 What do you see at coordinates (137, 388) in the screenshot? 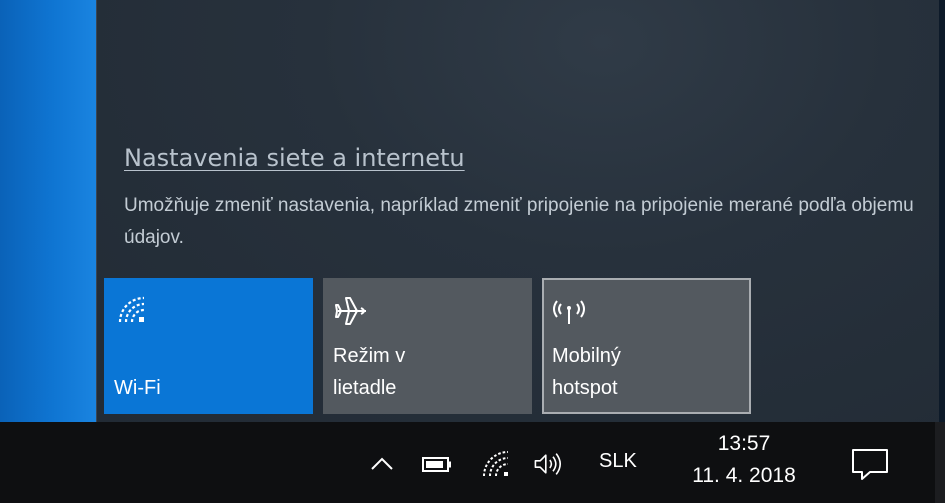
I see `quick-action-label: Wi-Fi` at bounding box center [137, 388].